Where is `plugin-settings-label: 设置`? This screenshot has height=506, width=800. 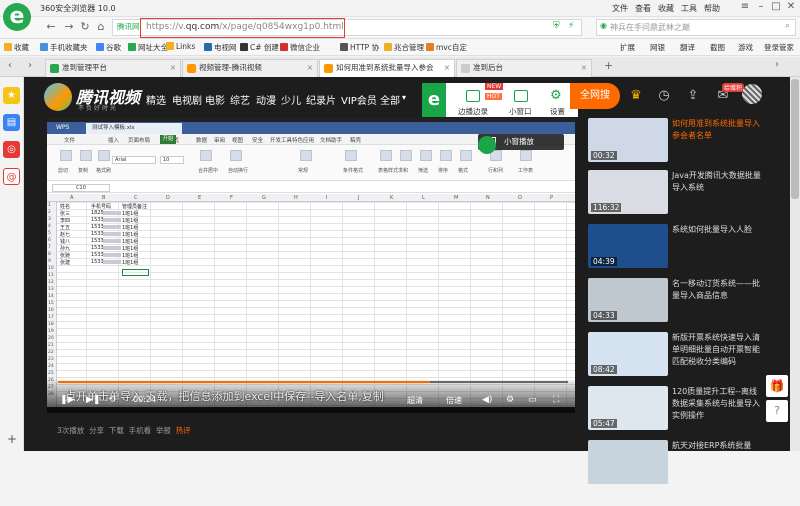
plugin-settings-label: 设置 is located at coordinates (557, 111).